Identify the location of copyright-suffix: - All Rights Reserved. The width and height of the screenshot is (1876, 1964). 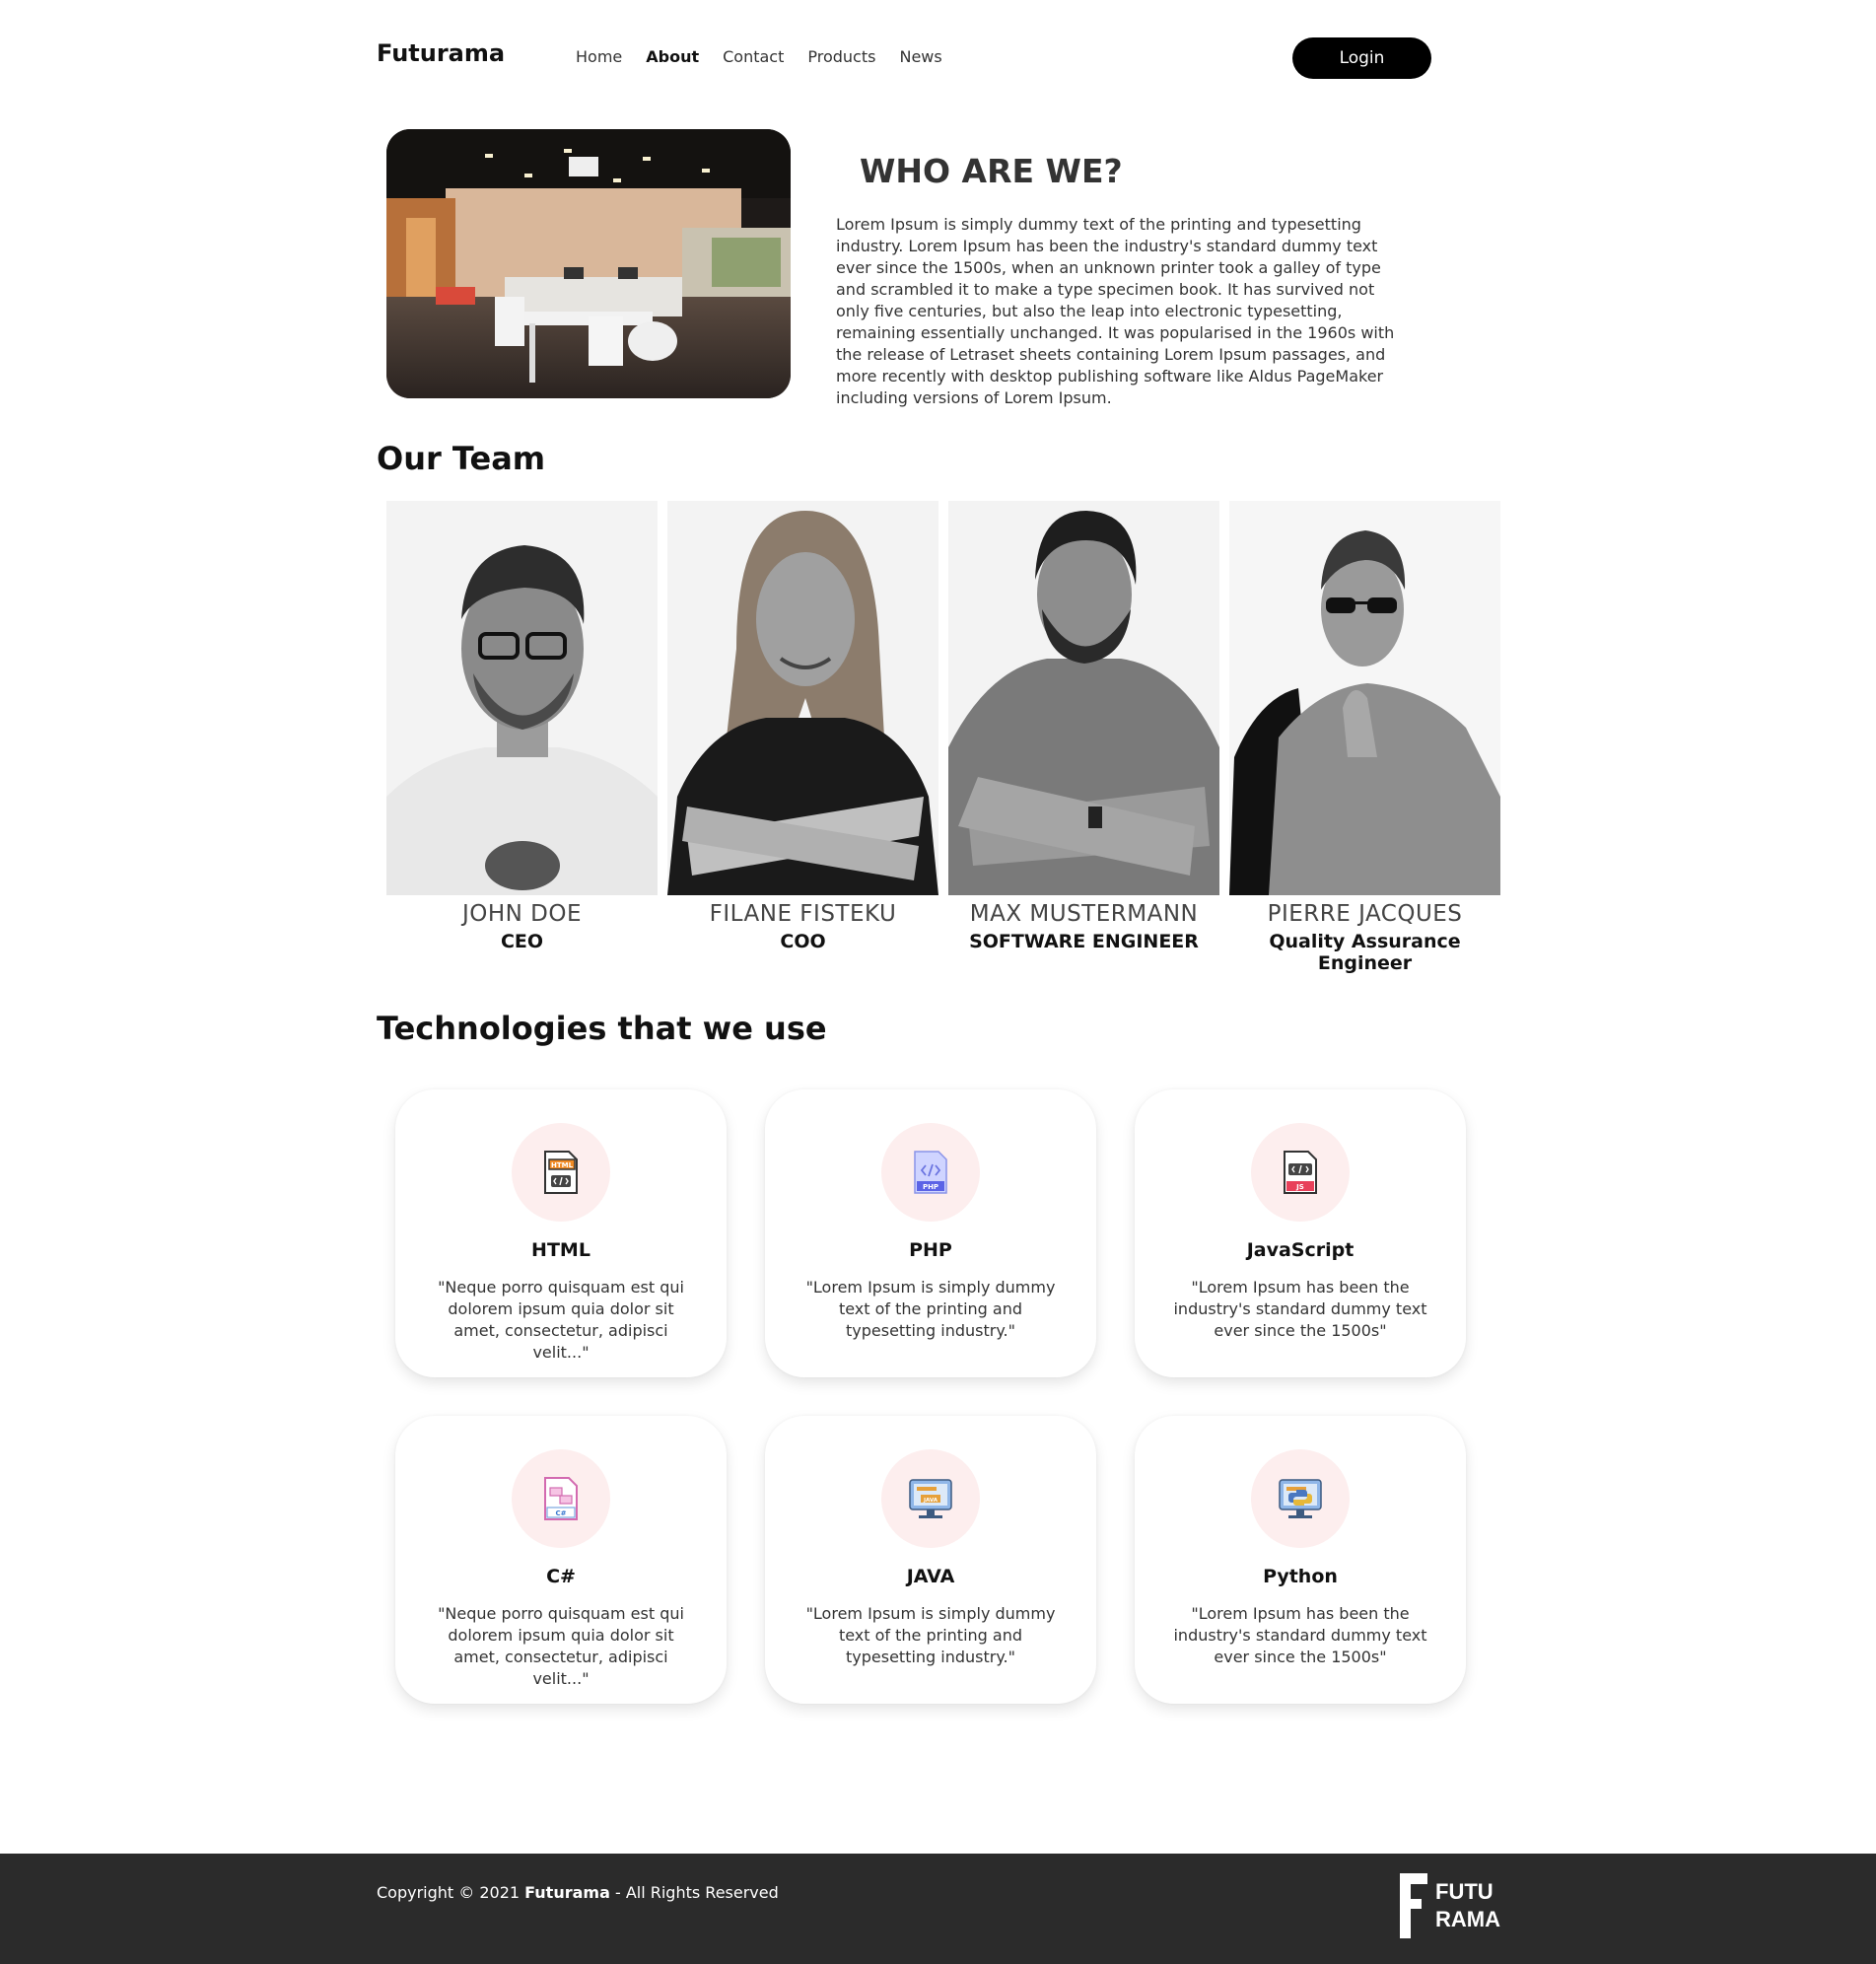
(694, 1892).